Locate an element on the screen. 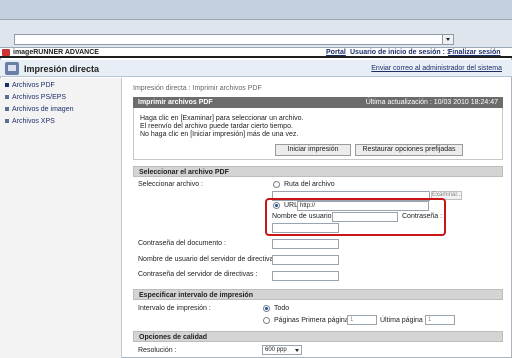 This screenshot has width=512, height=358. first-page-input: 1 is located at coordinates (362, 320).